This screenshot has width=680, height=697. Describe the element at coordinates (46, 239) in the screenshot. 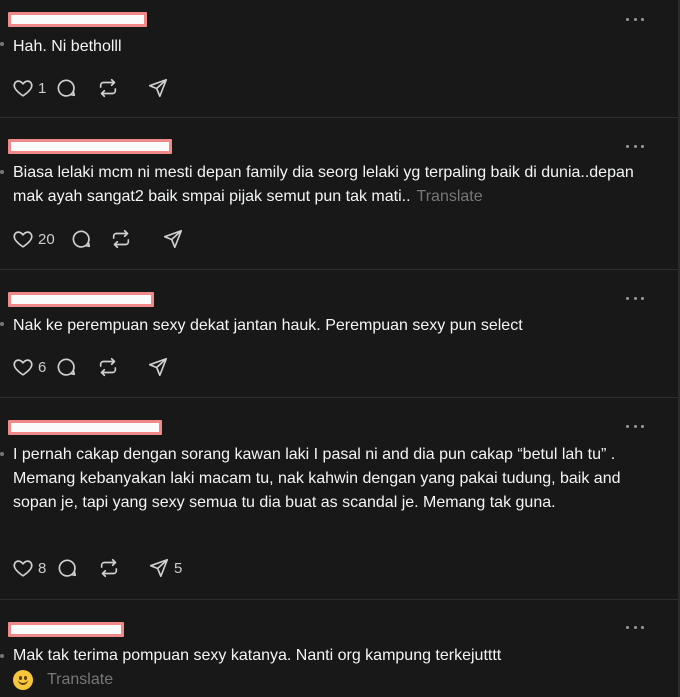

I see `like-count: 20` at that location.